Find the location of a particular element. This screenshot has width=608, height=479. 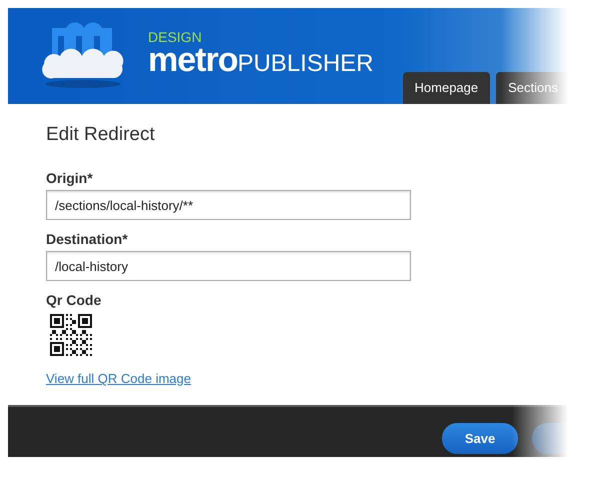

page-title: Edit Redirect is located at coordinates (101, 135).